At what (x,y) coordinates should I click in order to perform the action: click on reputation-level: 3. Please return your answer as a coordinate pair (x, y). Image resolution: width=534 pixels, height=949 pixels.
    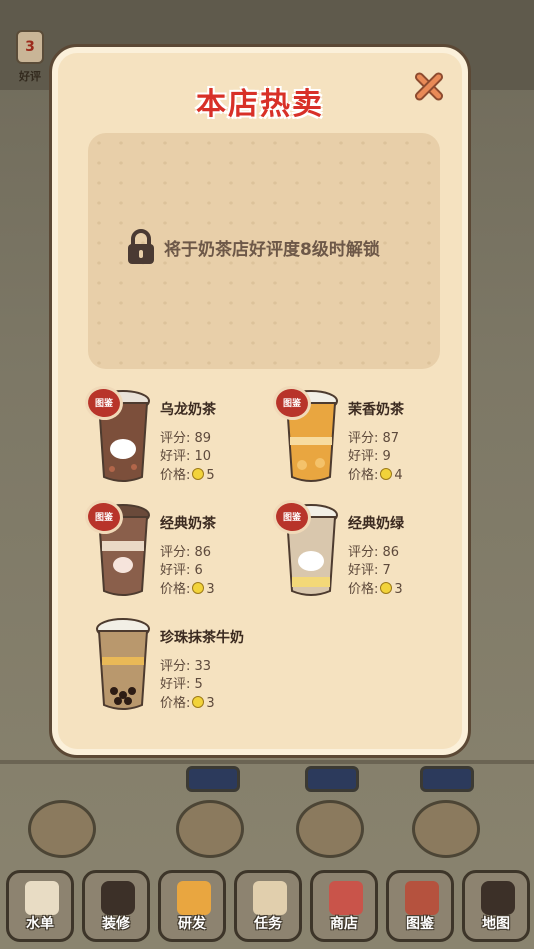
    Looking at the image, I should click on (30, 47).